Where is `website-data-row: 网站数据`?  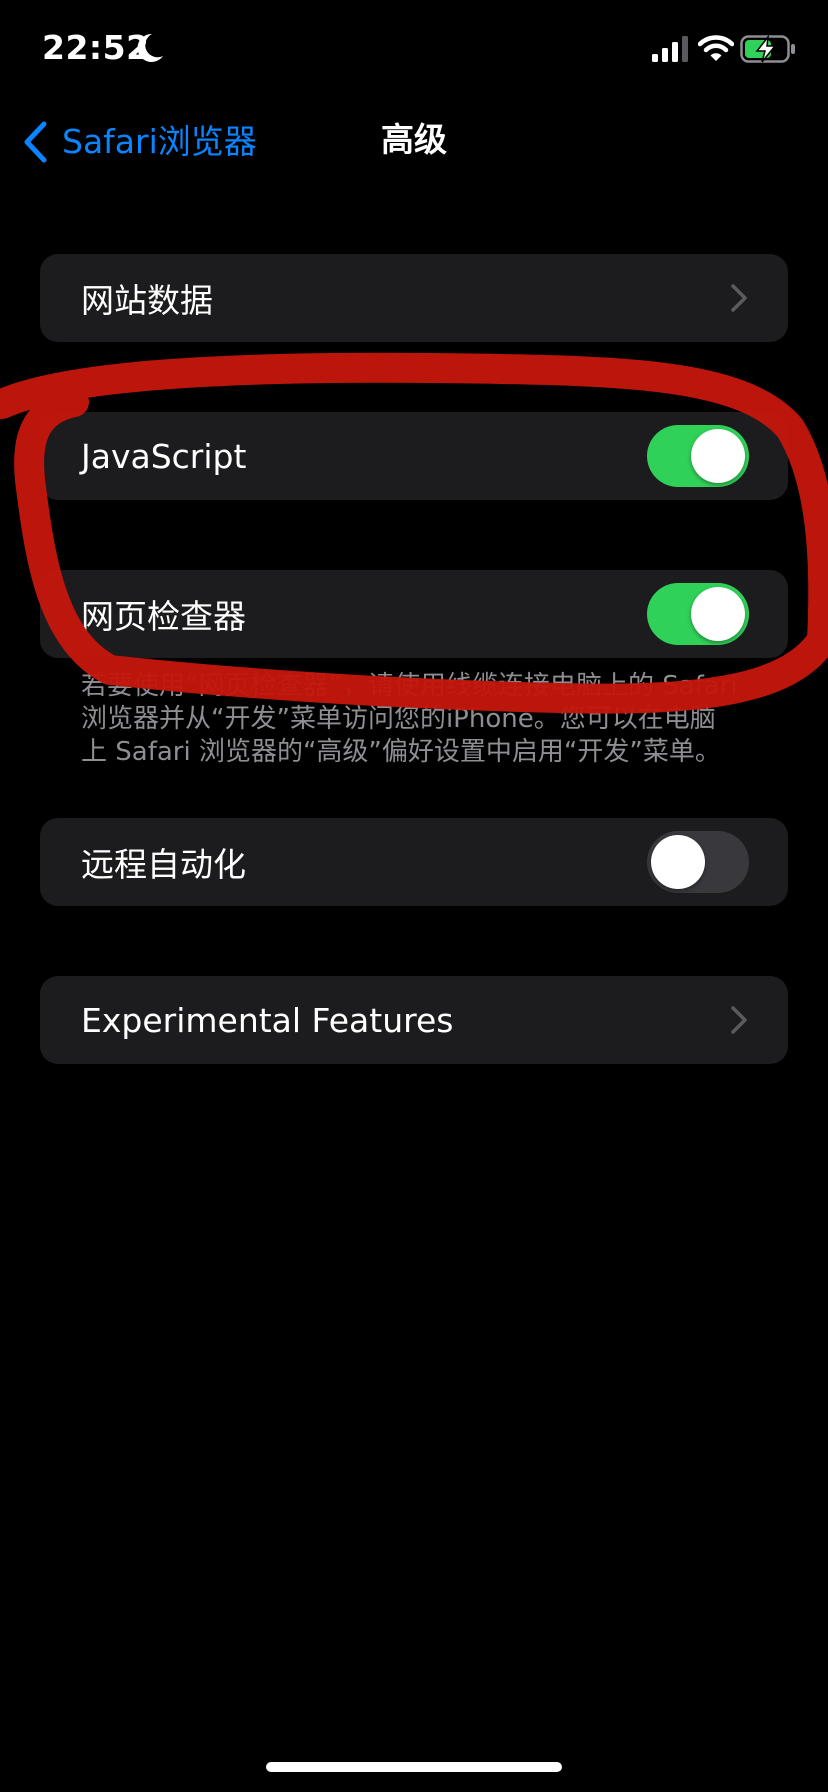
website-data-row: 网站数据 is located at coordinates (414, 298).